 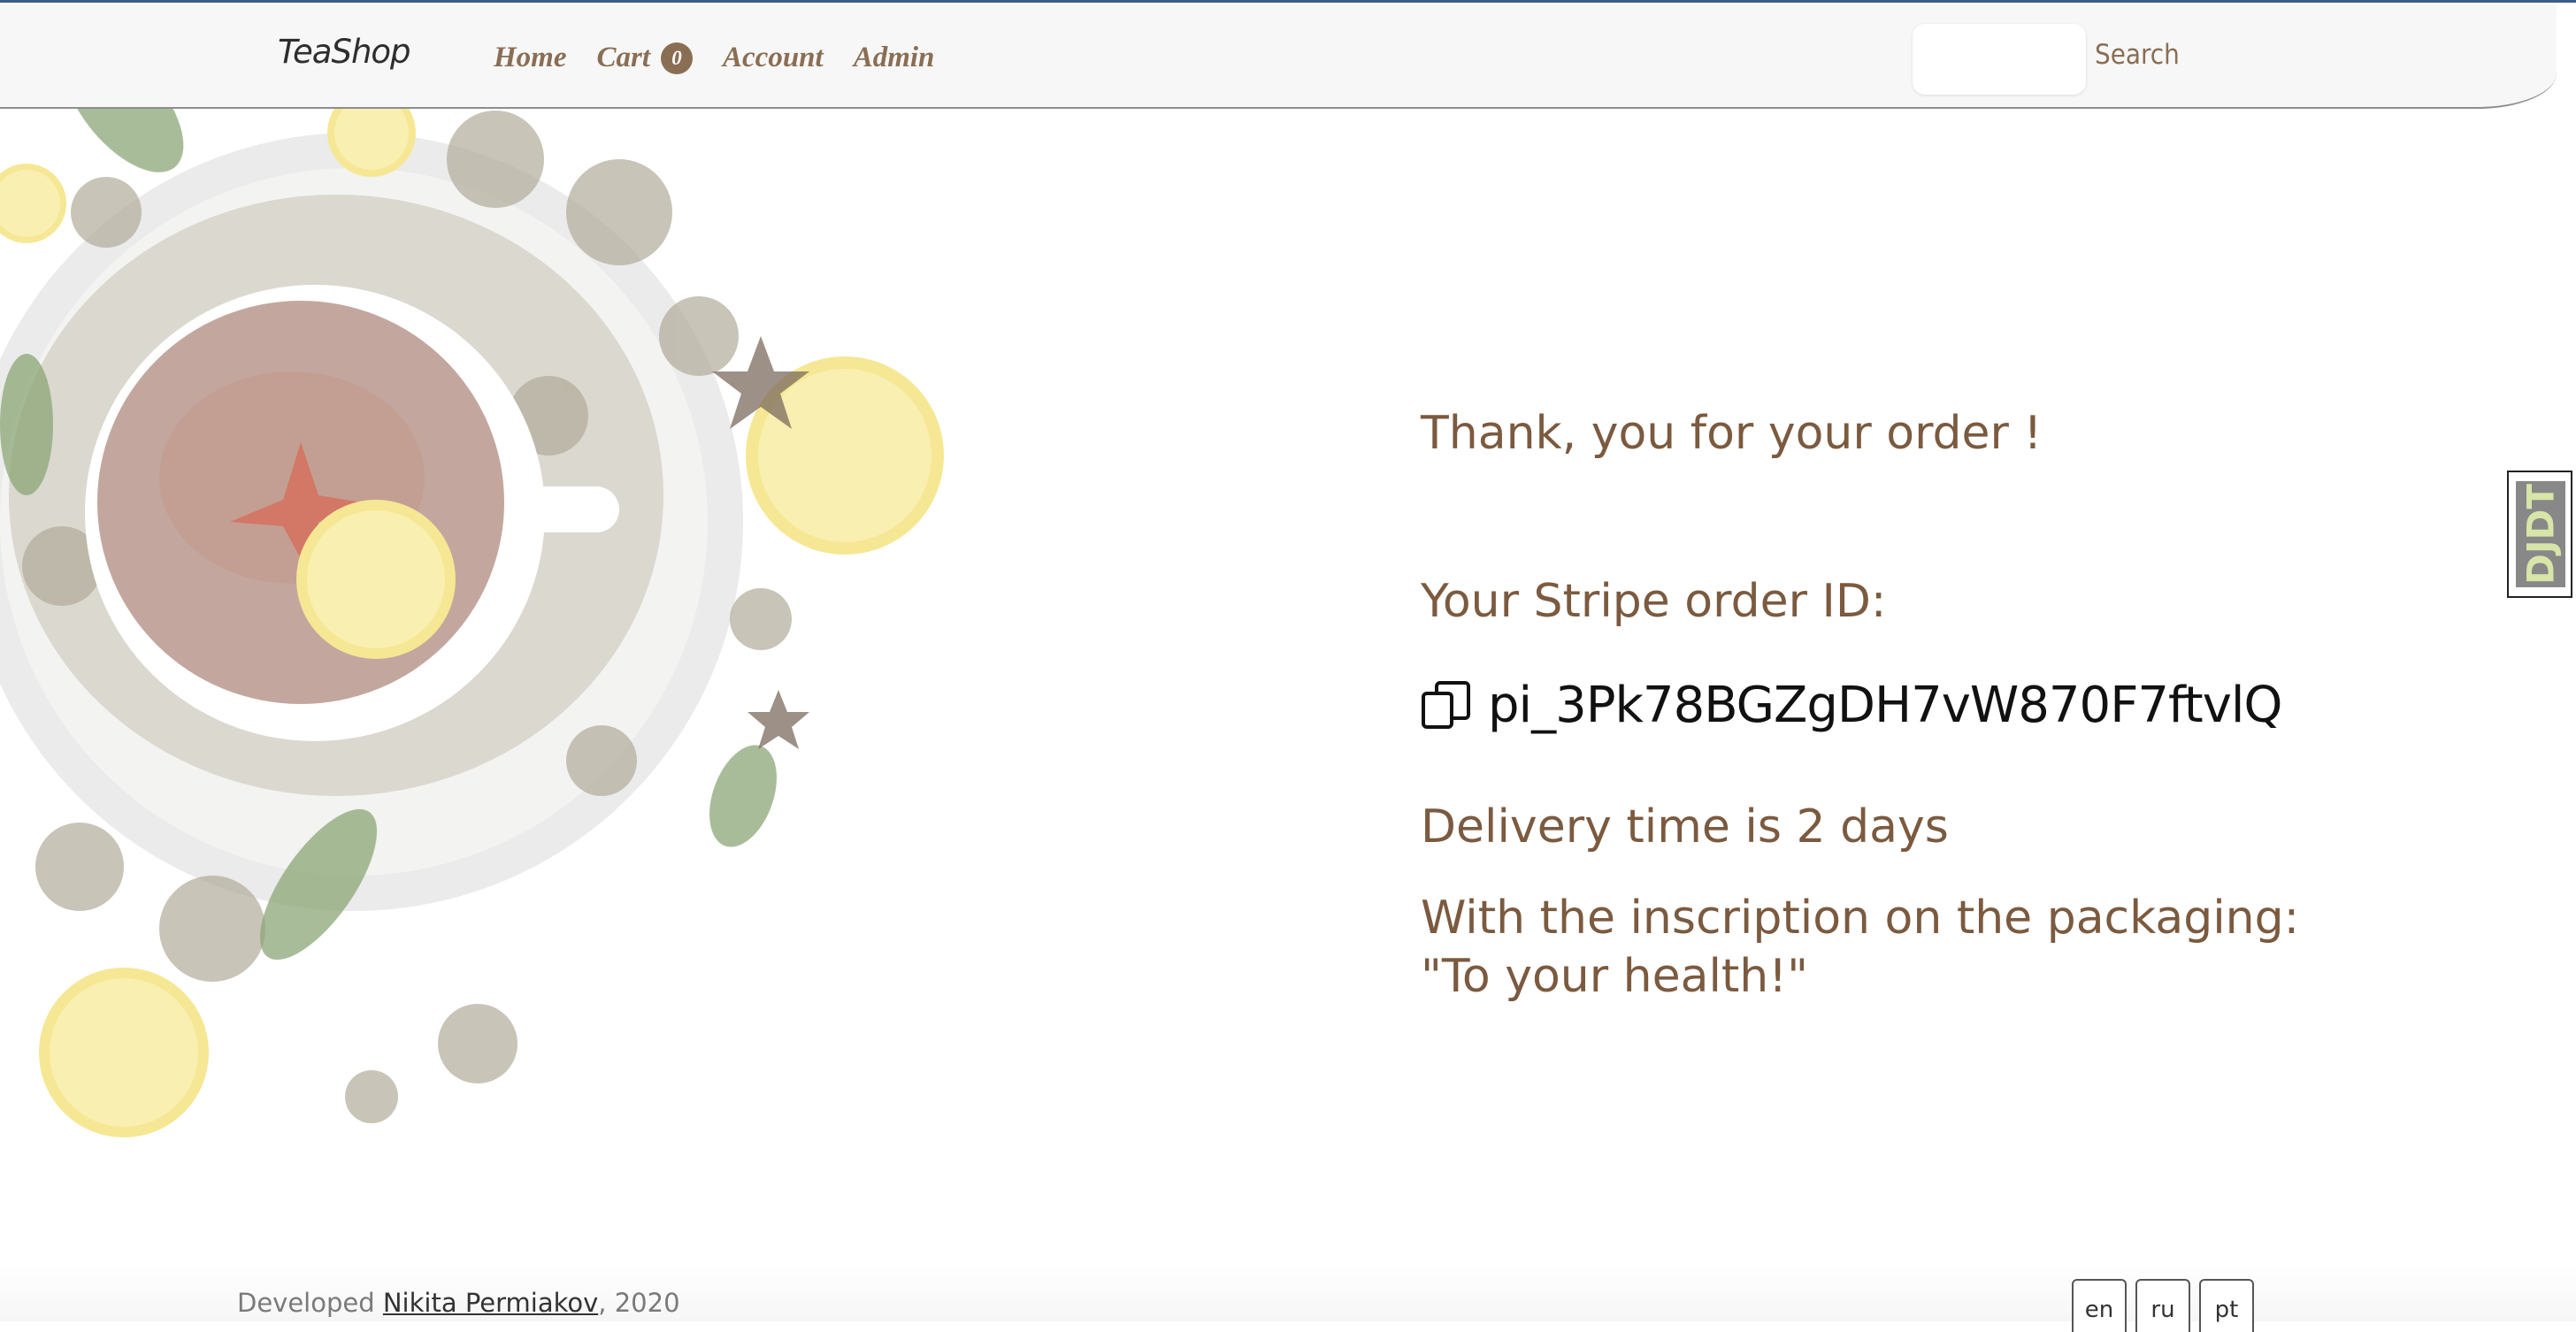 I want to click on lang-ru-button: ru, so click(x=2162, y=1305).